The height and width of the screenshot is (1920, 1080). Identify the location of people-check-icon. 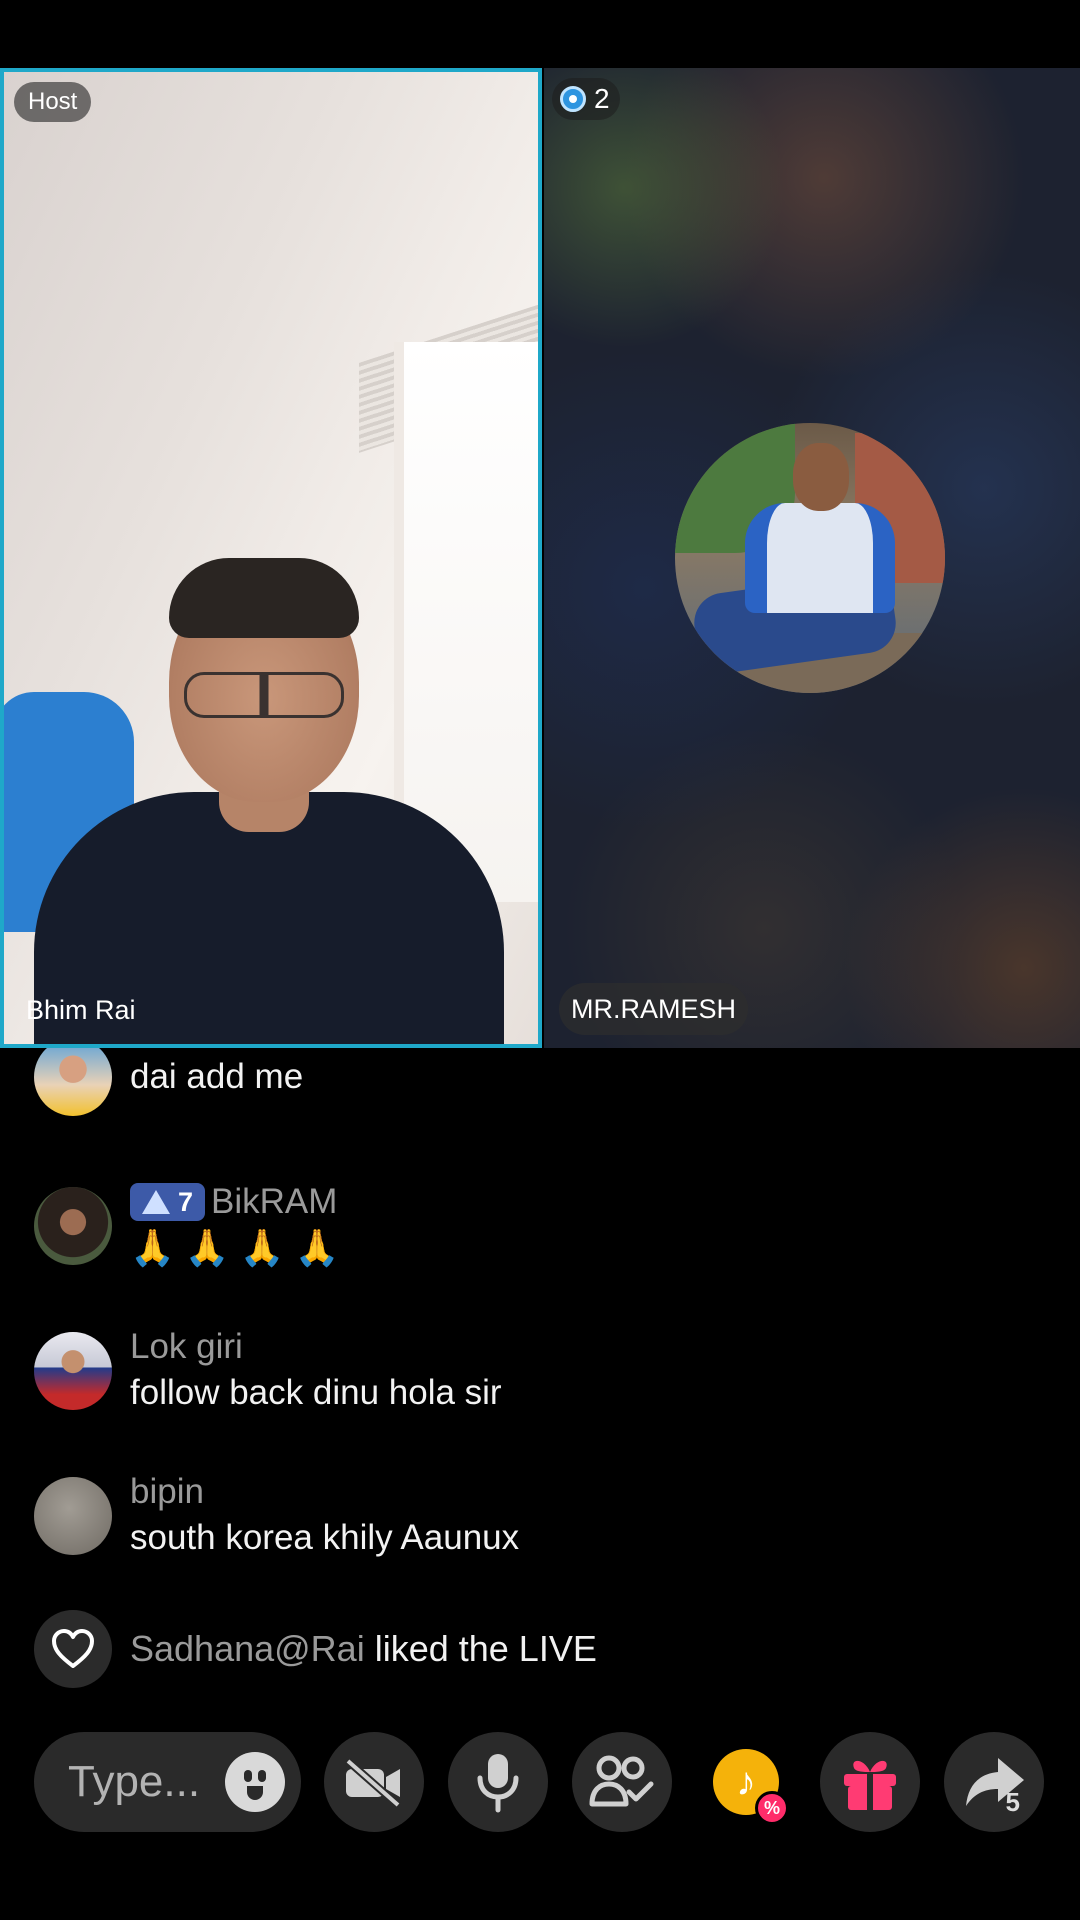
(621, 1781).